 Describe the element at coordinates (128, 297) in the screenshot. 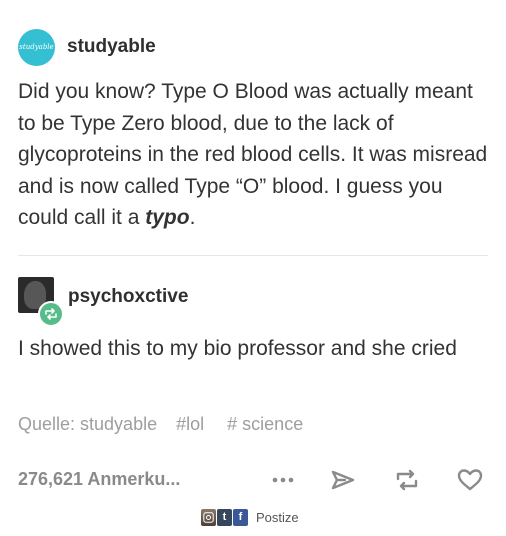

I see `reply-username: psychoxctive` at that location.